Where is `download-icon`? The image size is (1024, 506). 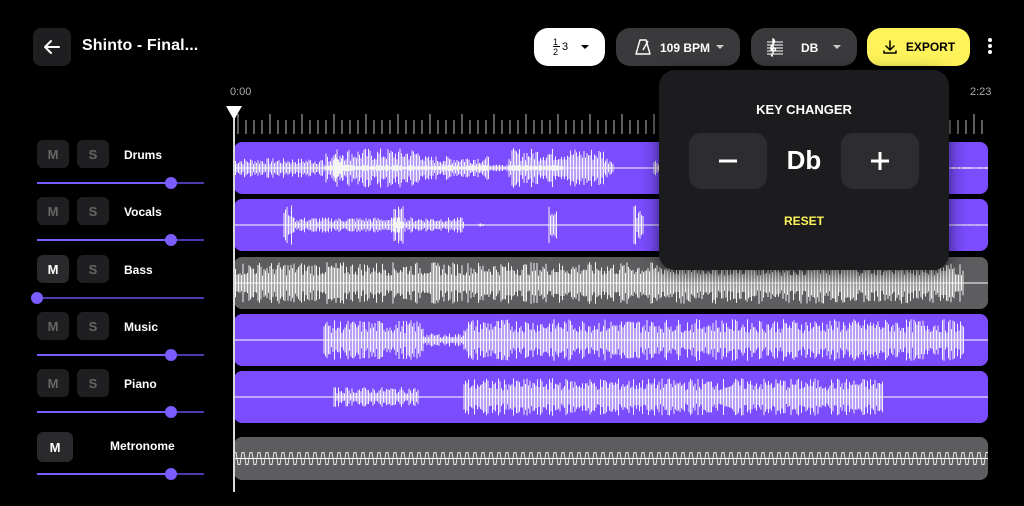 download-icon is located at coordinates (890, 47).